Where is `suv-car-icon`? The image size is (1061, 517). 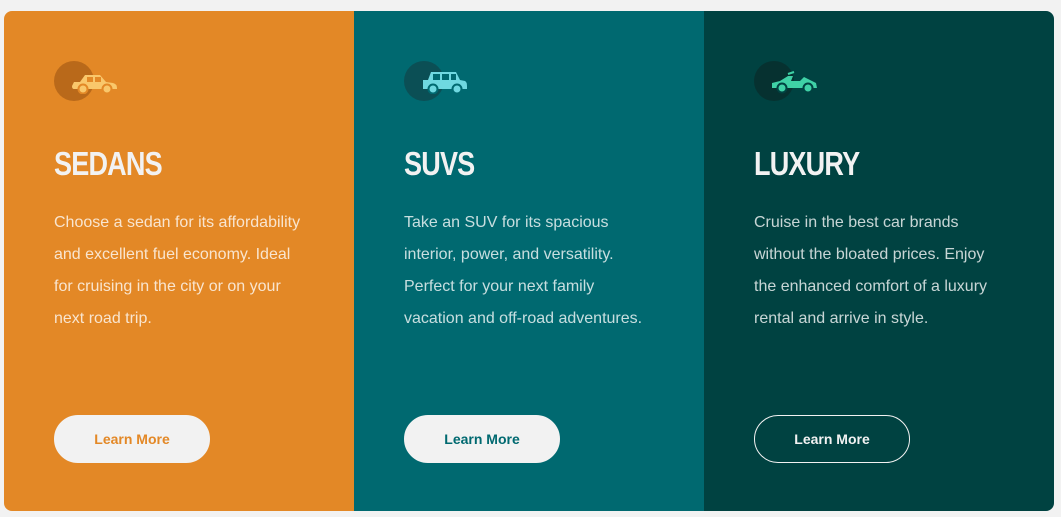 suv-car-icon is located at coordinates (436, 81).